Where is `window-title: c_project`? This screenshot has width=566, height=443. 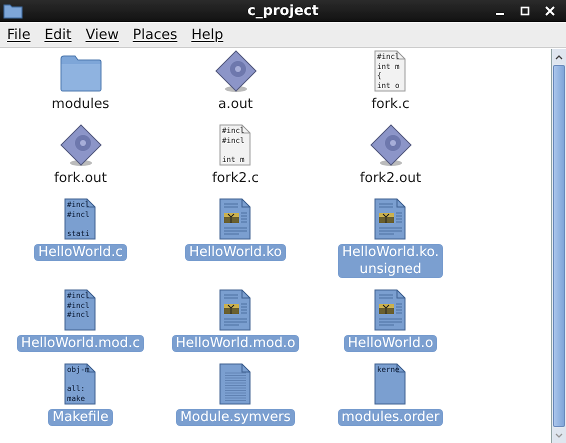
window-title: c_project is located at coordinates (283, 11).